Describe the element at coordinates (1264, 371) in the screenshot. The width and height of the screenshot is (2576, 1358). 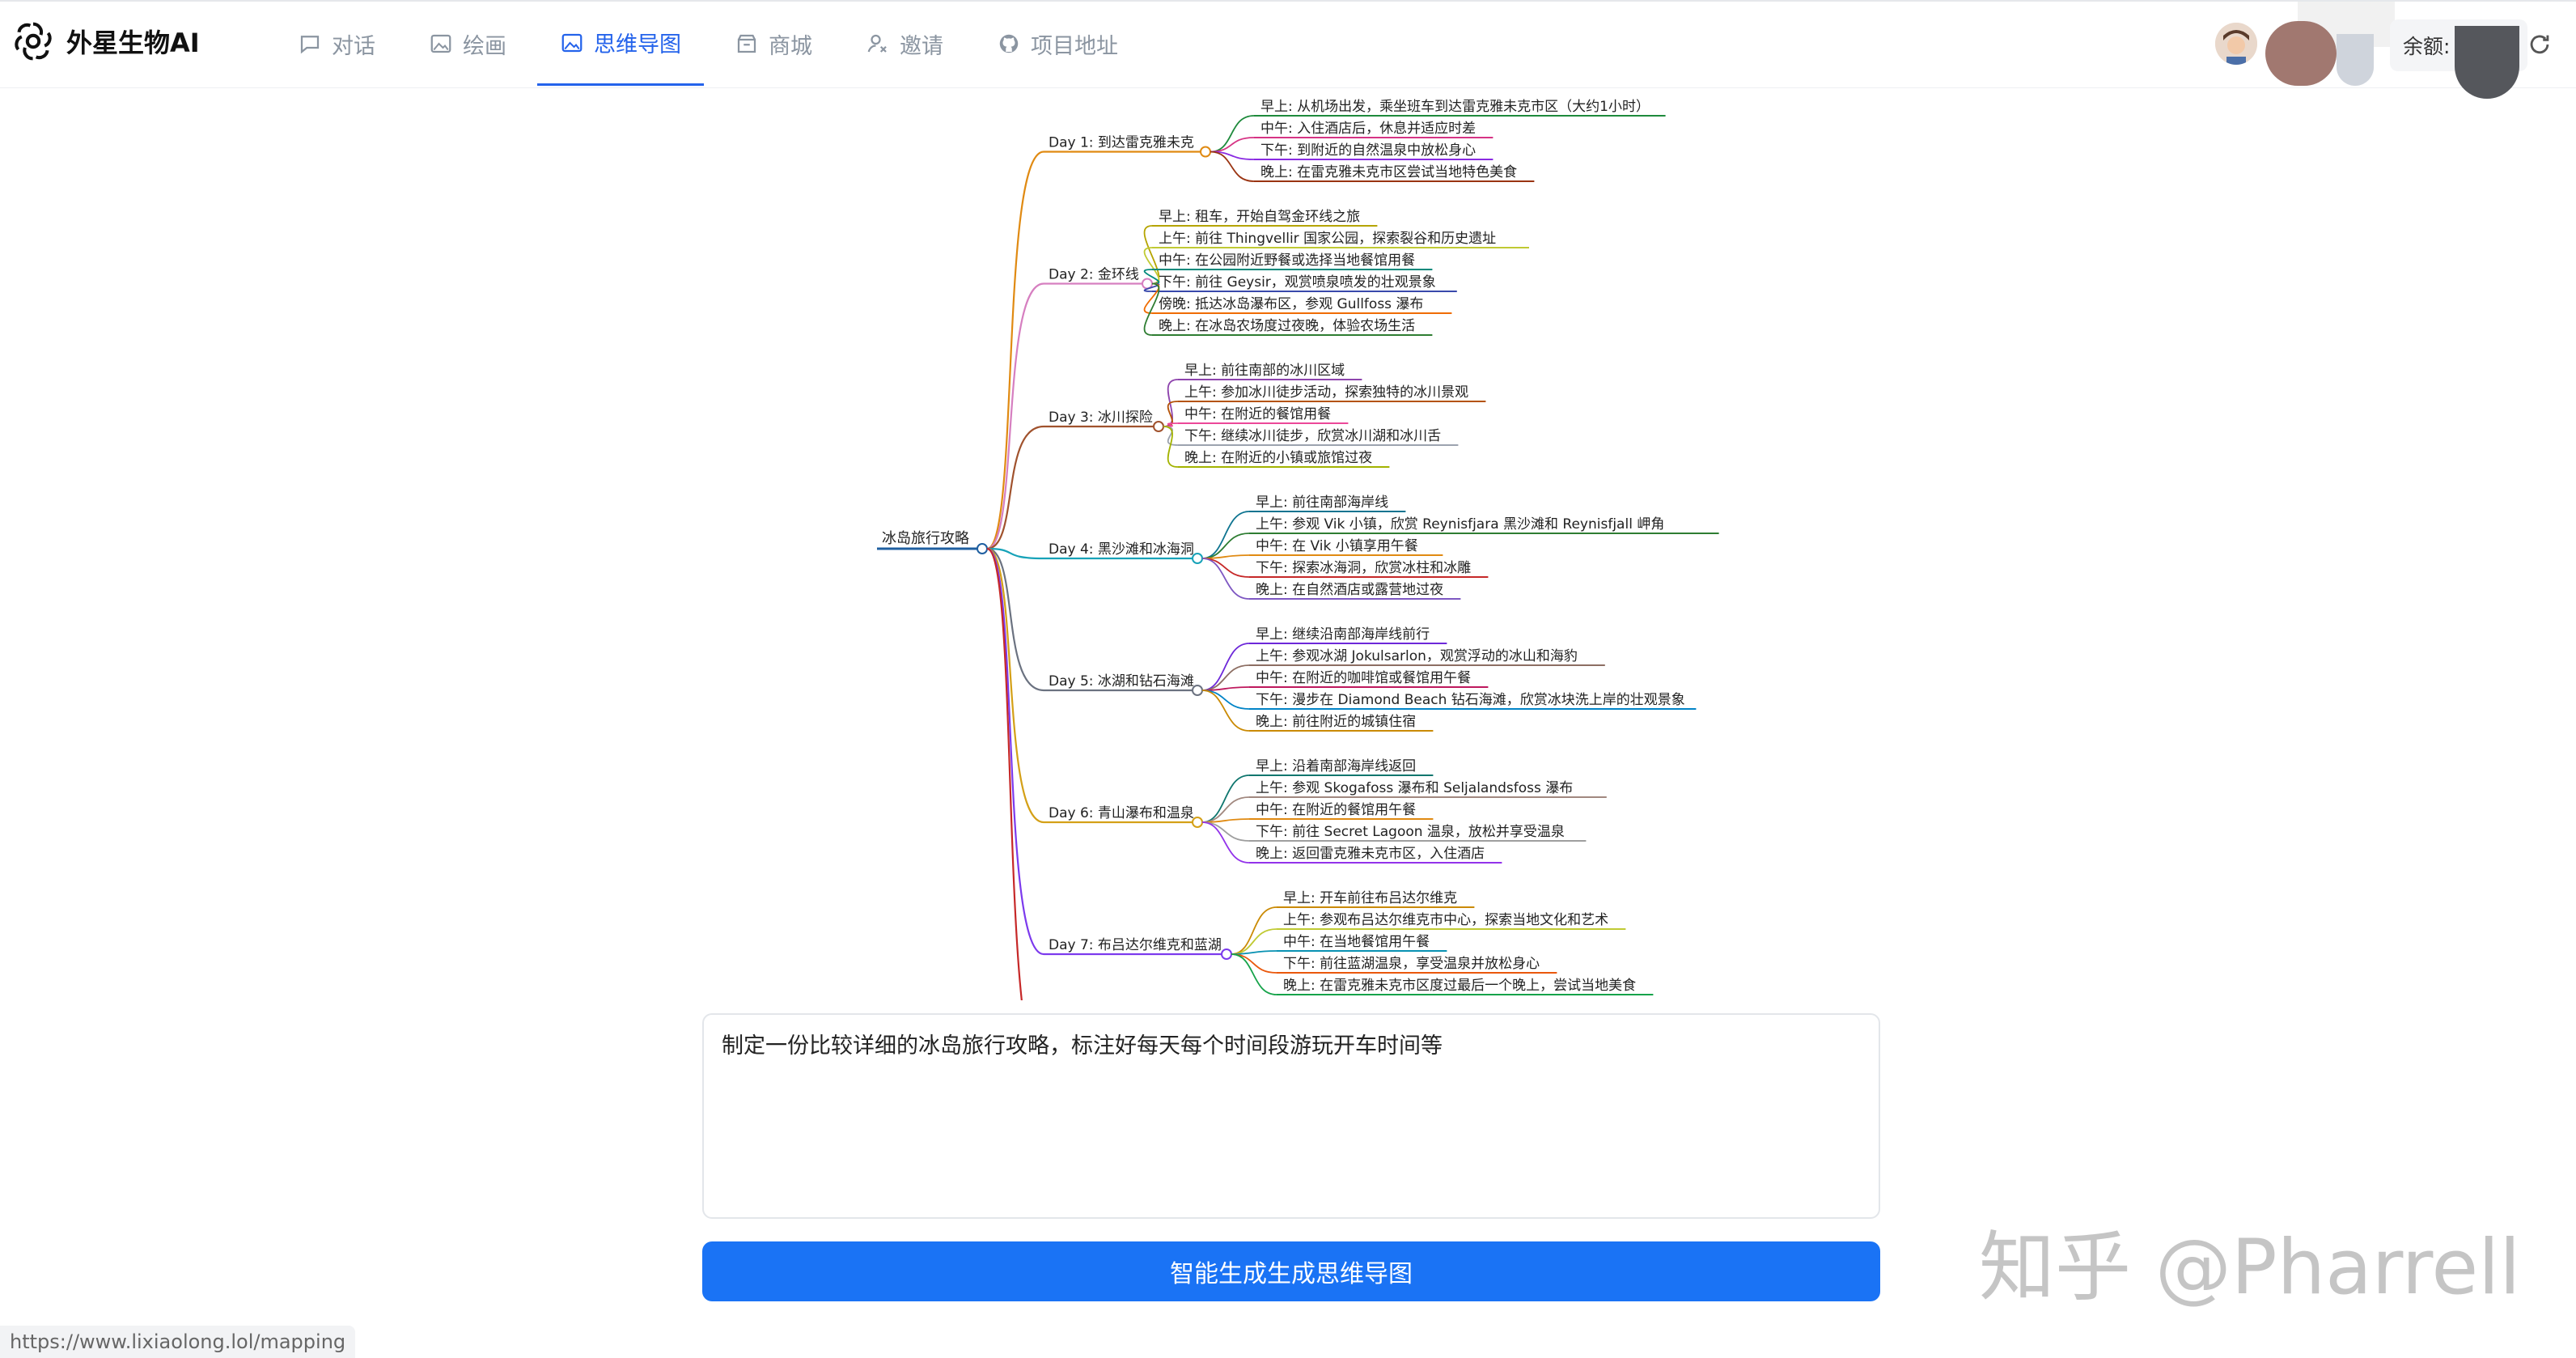
I see `mindmap-leaf-label: 早上: 前往南部的冰川区域` at that location.